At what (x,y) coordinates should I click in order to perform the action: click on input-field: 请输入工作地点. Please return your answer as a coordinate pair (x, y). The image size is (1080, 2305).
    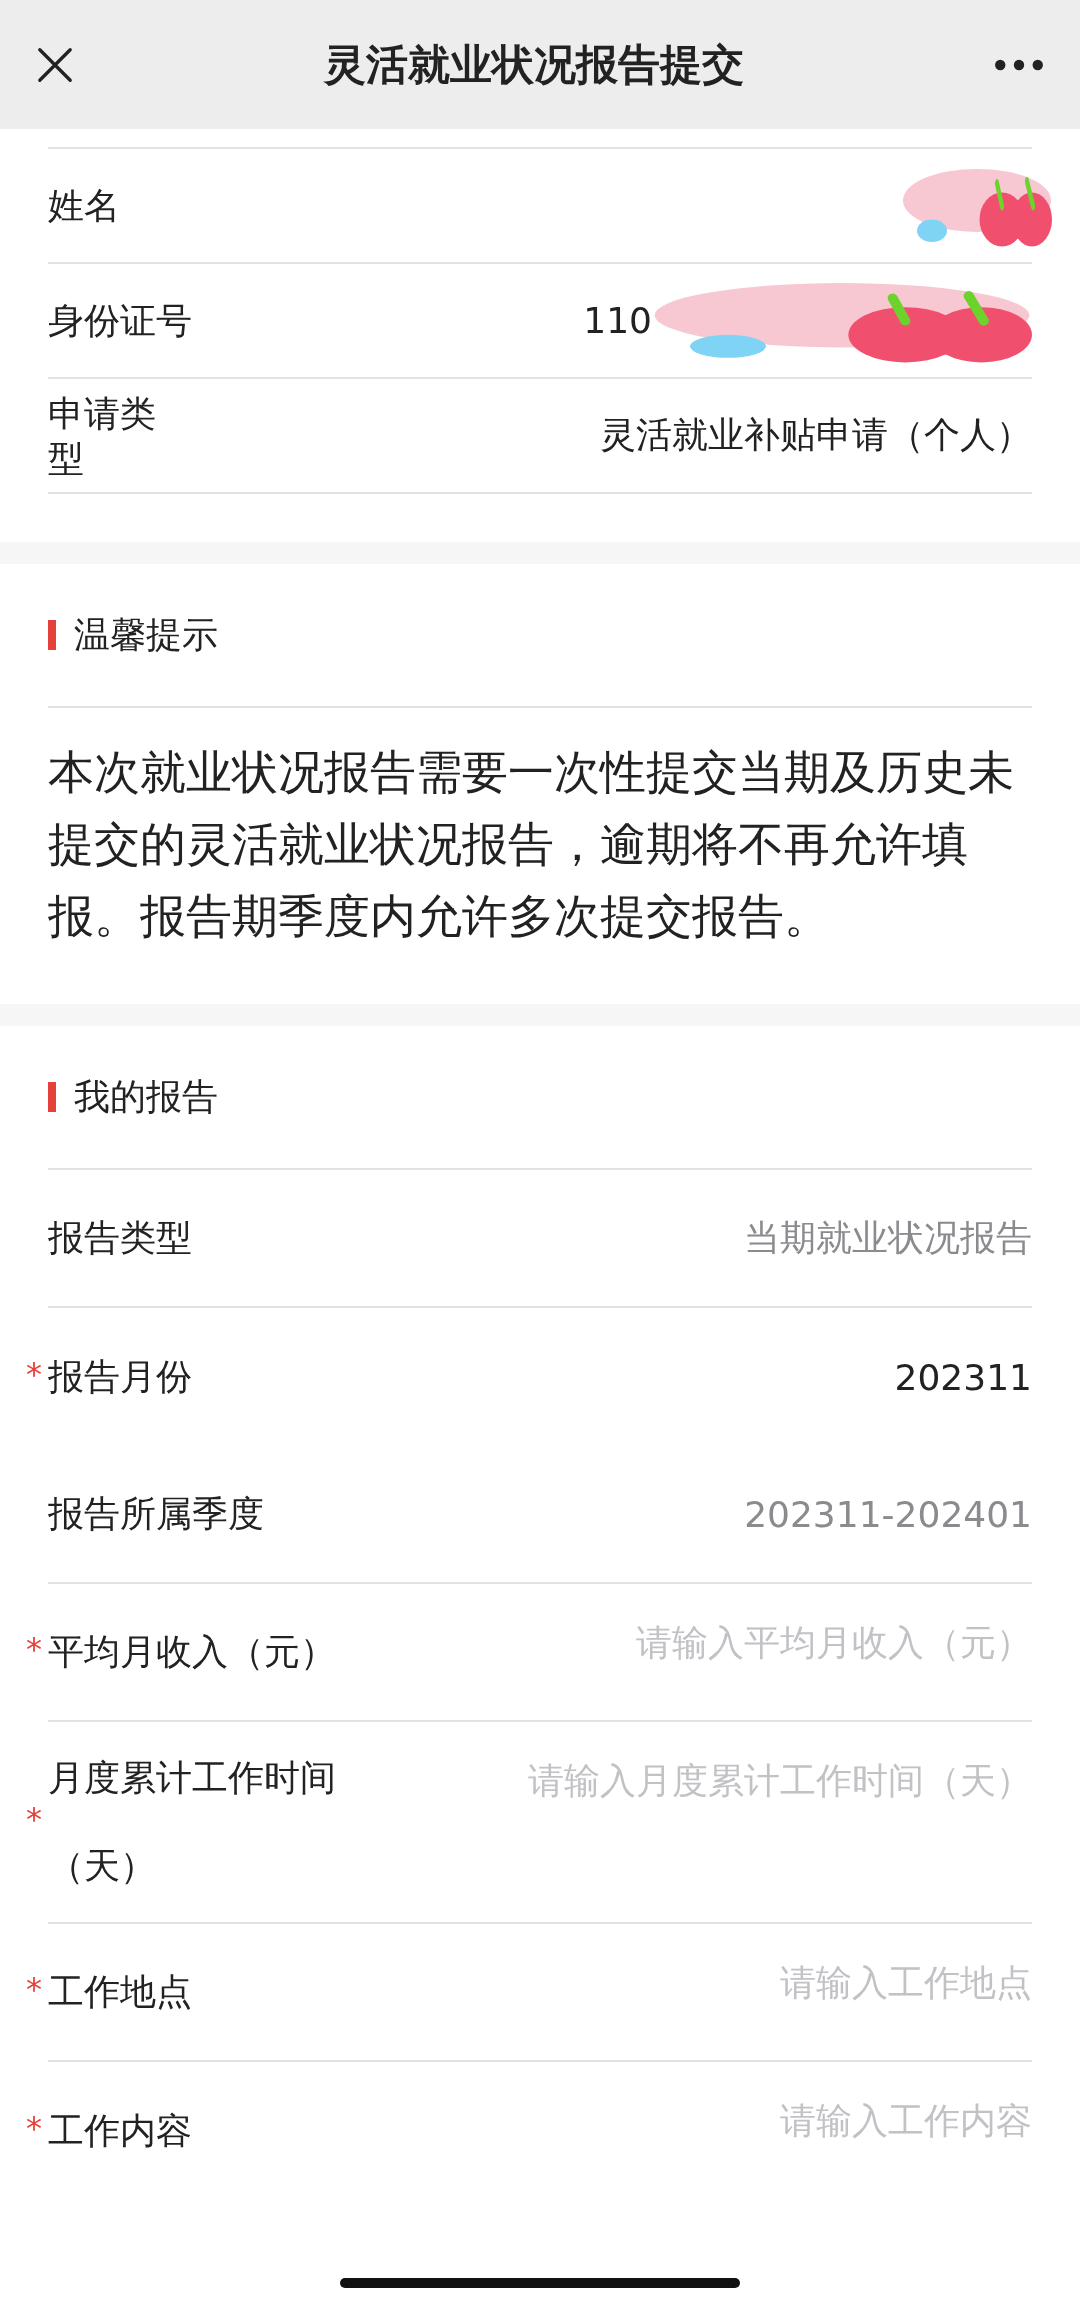
    Looking at the image, I should click on (612, 1982).